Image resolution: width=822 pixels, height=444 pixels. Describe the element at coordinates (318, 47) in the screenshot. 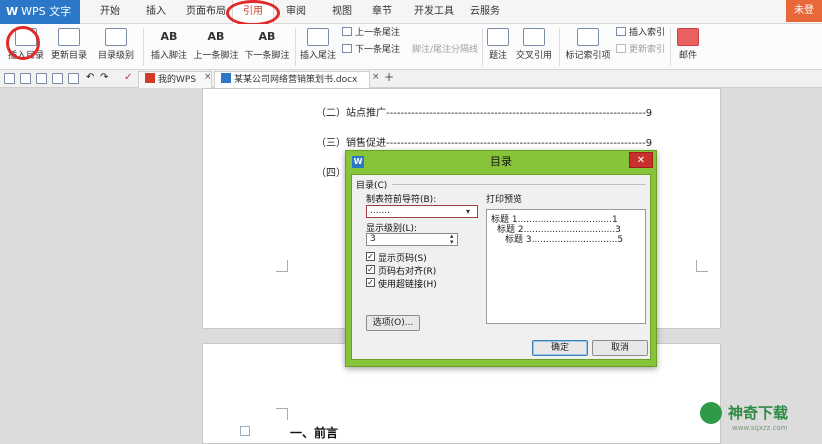

I see `insert-endnote-button: 插入尾注` at that location.